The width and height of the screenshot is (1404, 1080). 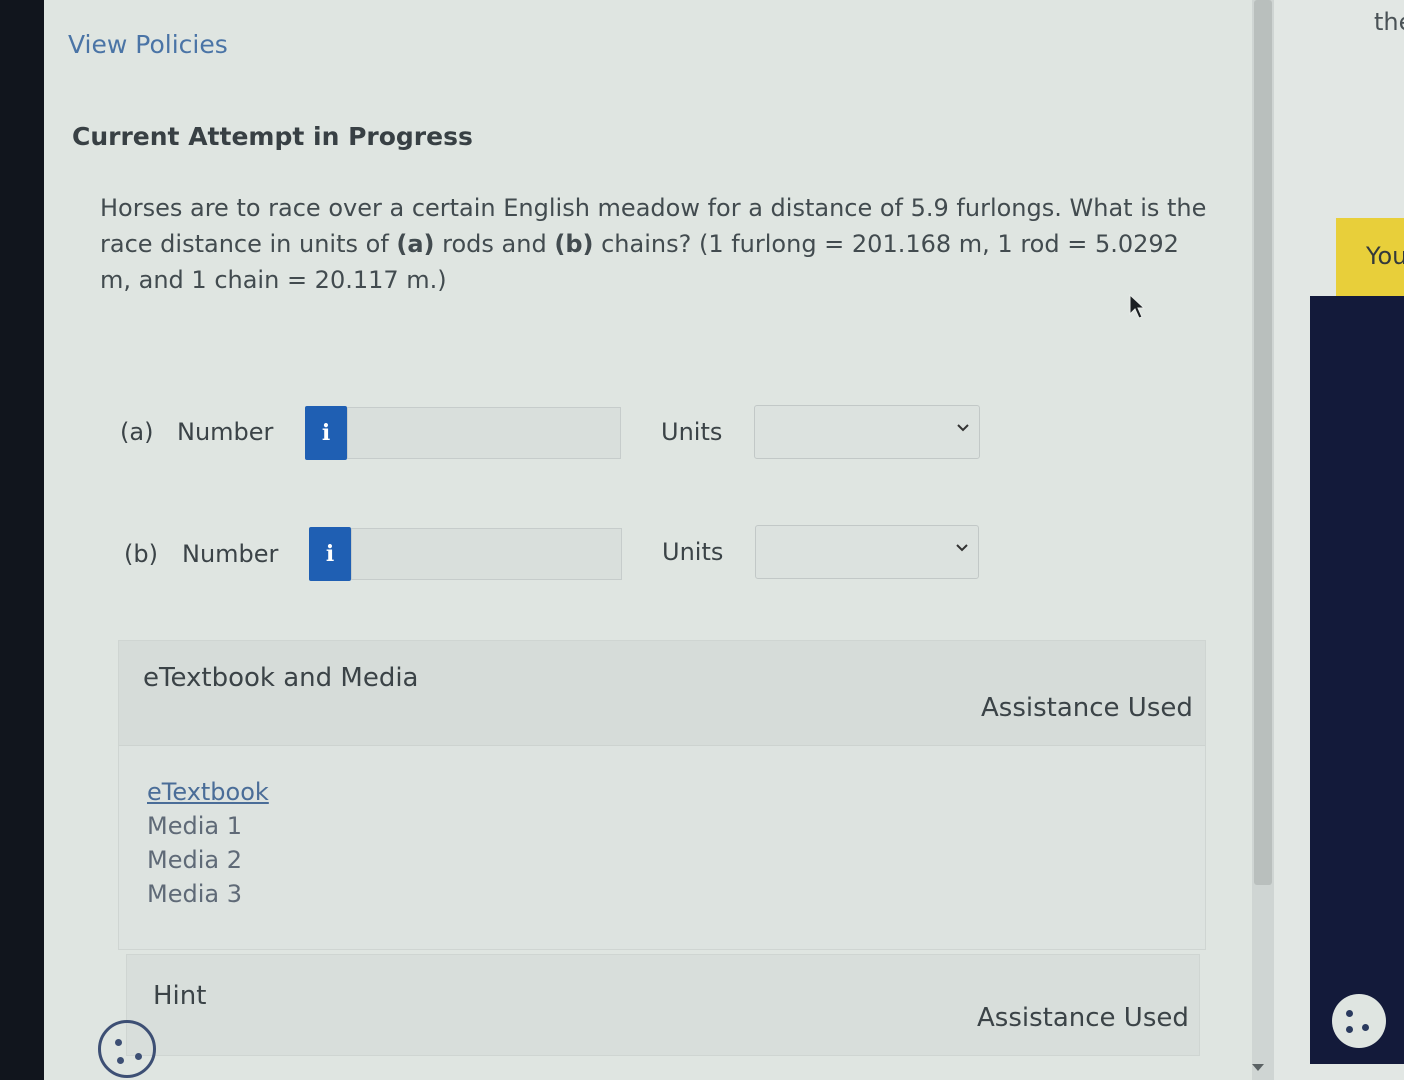 I want to click on part-a-label: (a), so click(x=137, y=432).